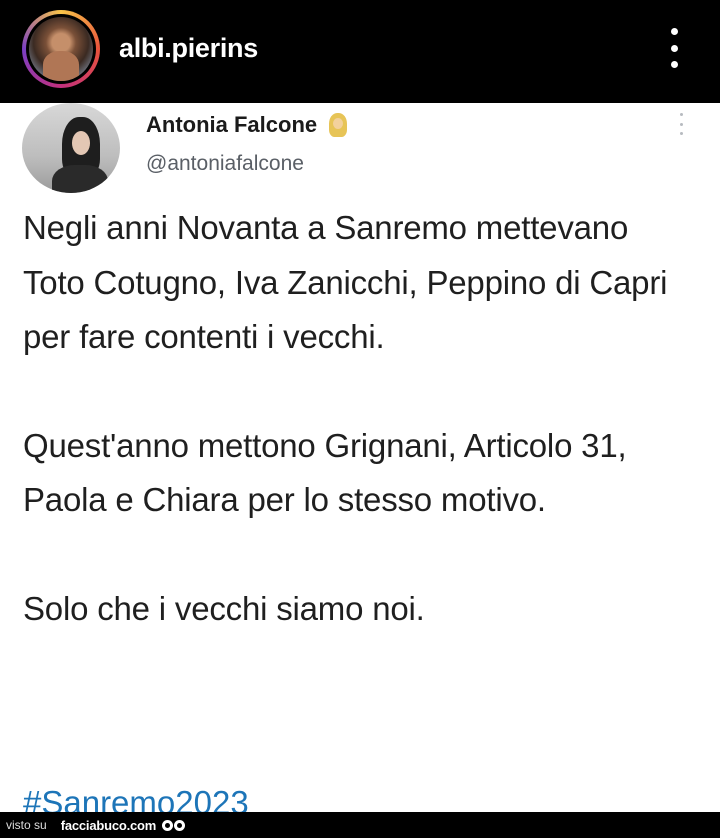  I want to click on avatar-photo, so click(61, 49).